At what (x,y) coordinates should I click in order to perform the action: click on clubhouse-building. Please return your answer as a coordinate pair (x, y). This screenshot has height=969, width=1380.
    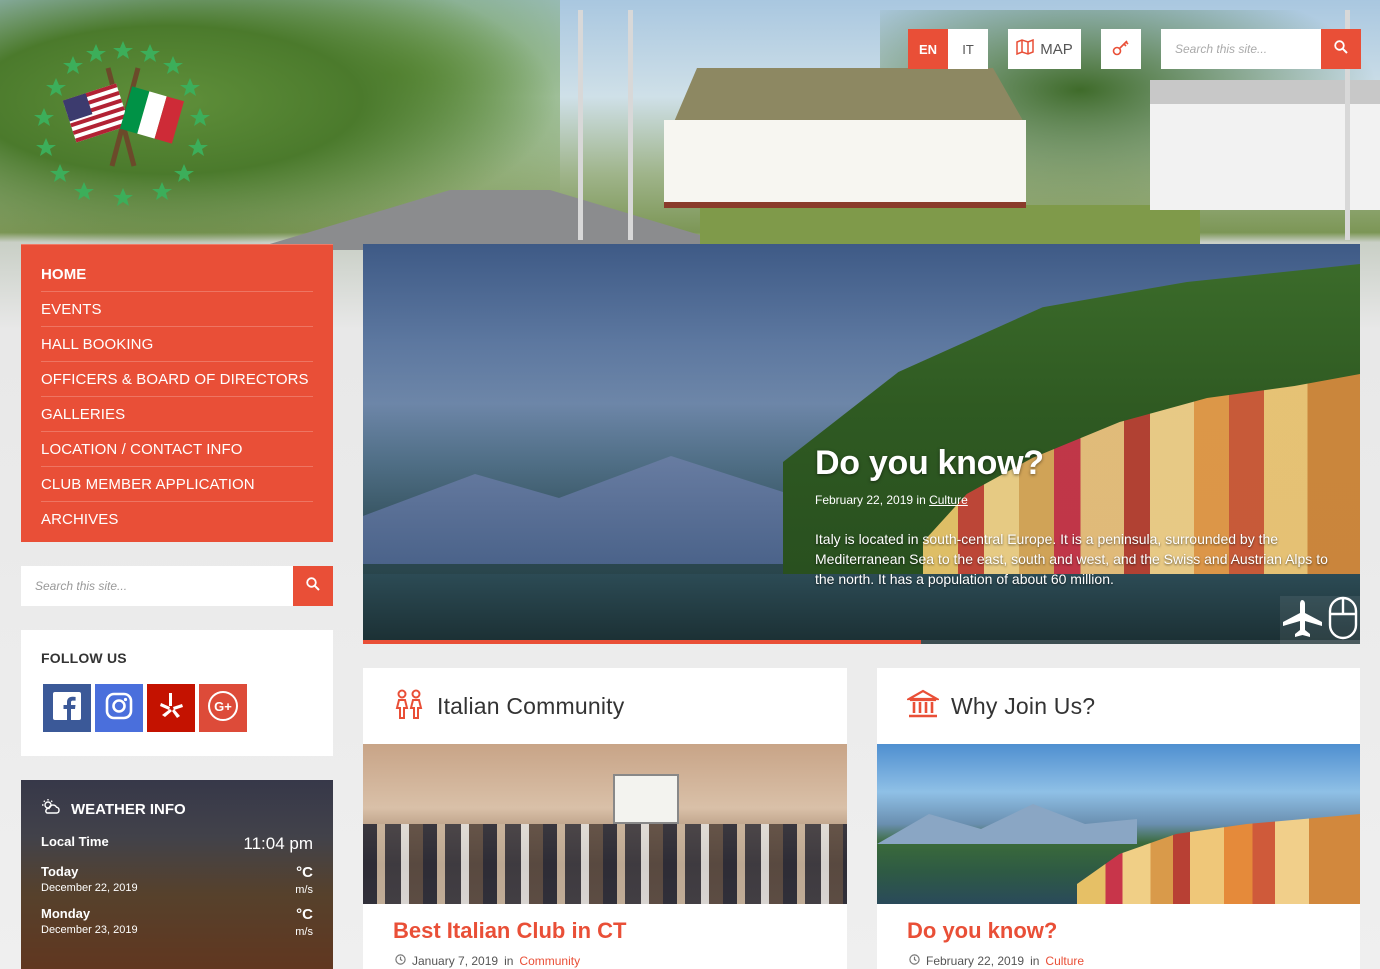
    Looking at the image, I should click on (845, 138).